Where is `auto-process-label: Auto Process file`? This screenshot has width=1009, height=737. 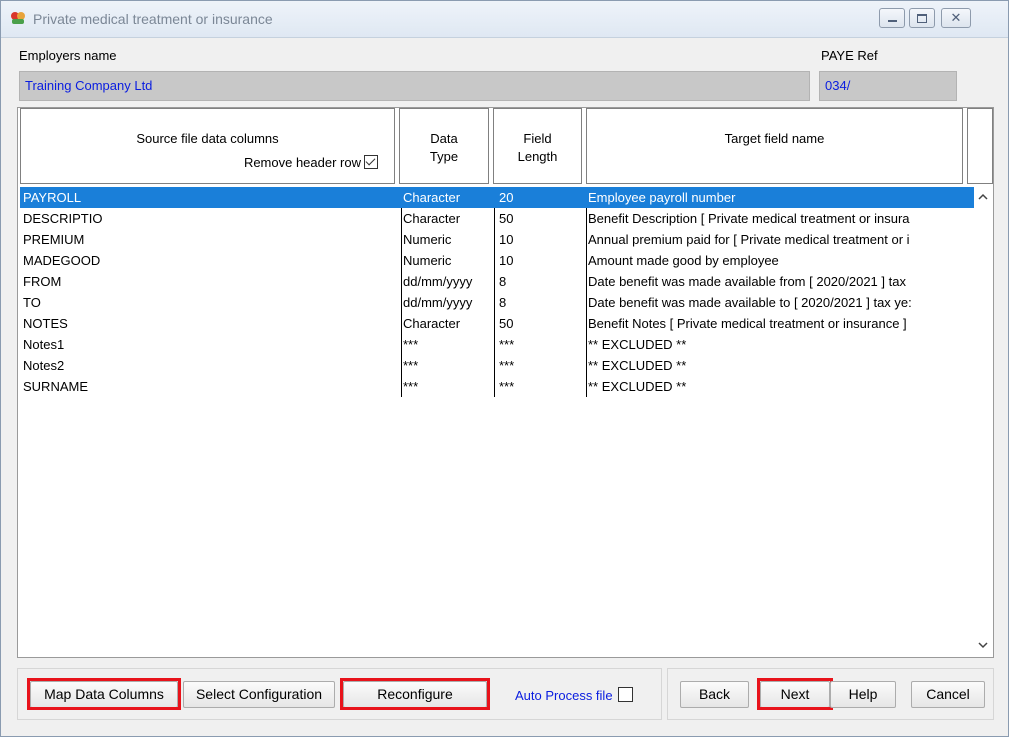
auto-process-label: Auto Process file is located at coordinates (564, 695).